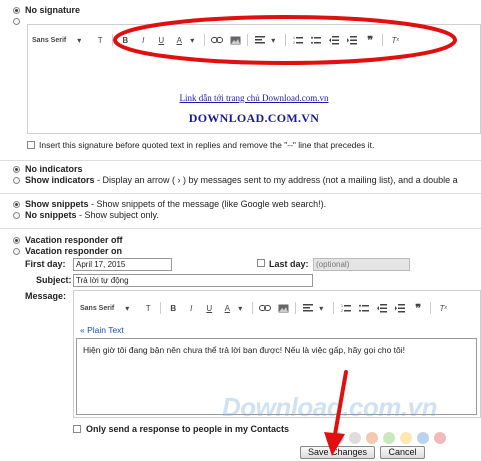 The height and width of the screenshot is (461, 481). What do you see at coordinates (77, 429) in the screenshot?
I see `contacts-only-checkbox` at bounding box center [77, 429].